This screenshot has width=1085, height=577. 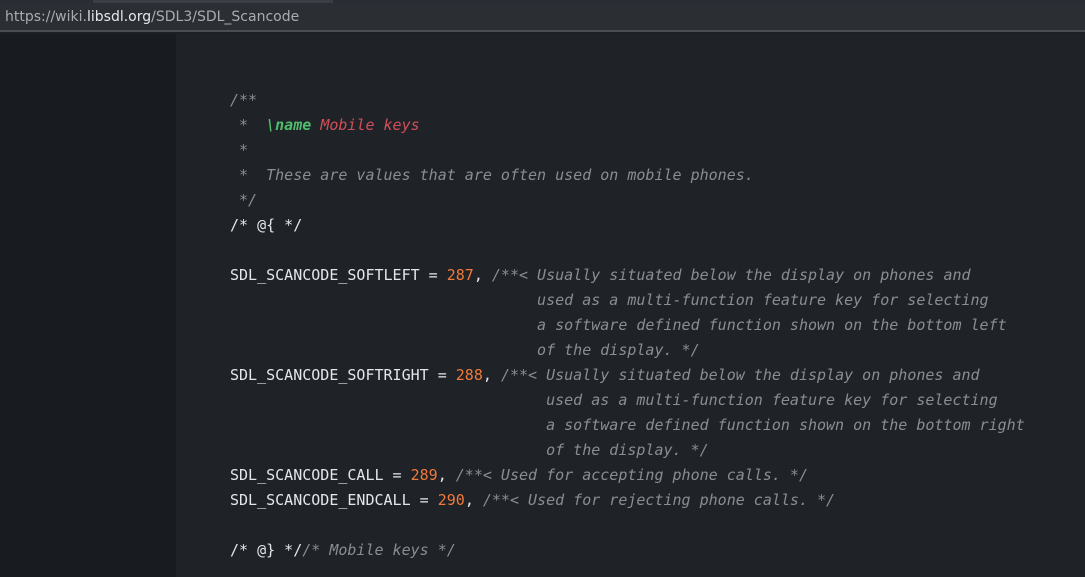 I want to click on code-comment: /**< Used for accepting phone calls. */, so click(x=631, y=475).